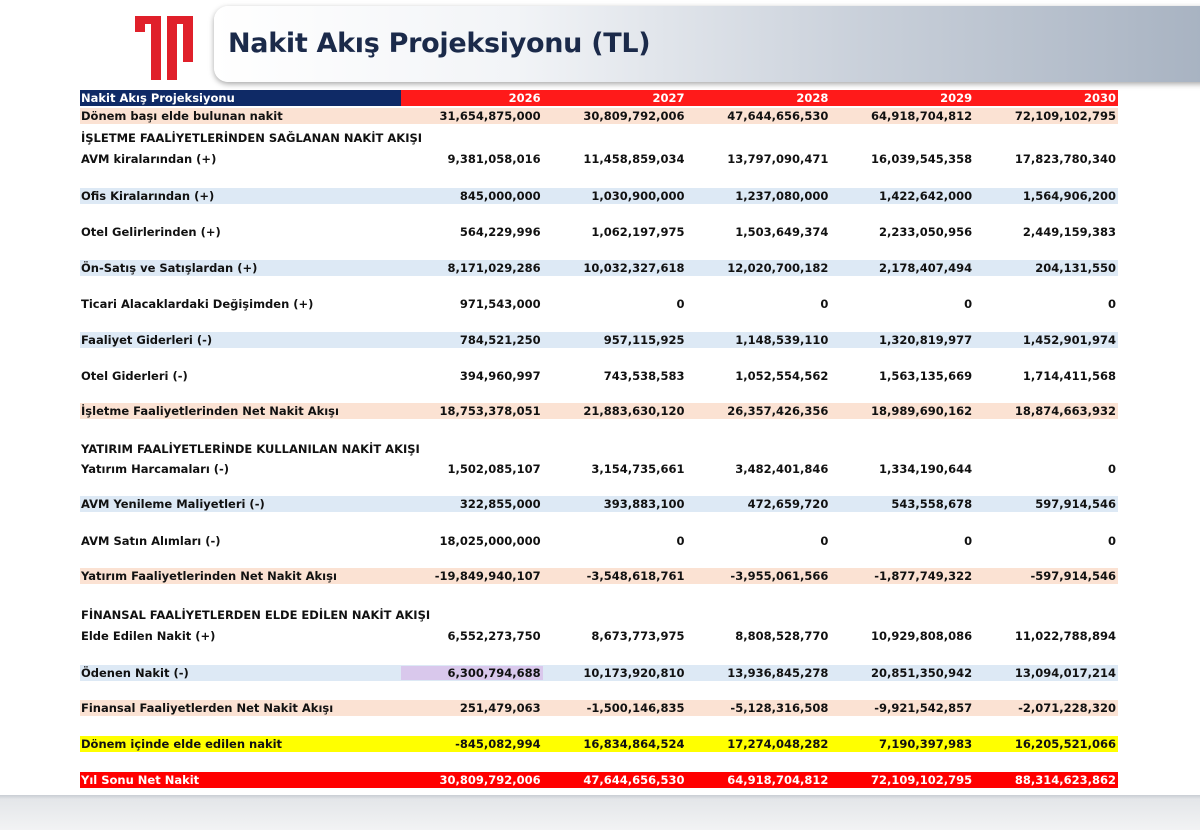  What do you see at coordinates (472, 673) in the screenshot?
I see `cell-2026-selected: 6,300,794,688` at bounding box center [472, 673].